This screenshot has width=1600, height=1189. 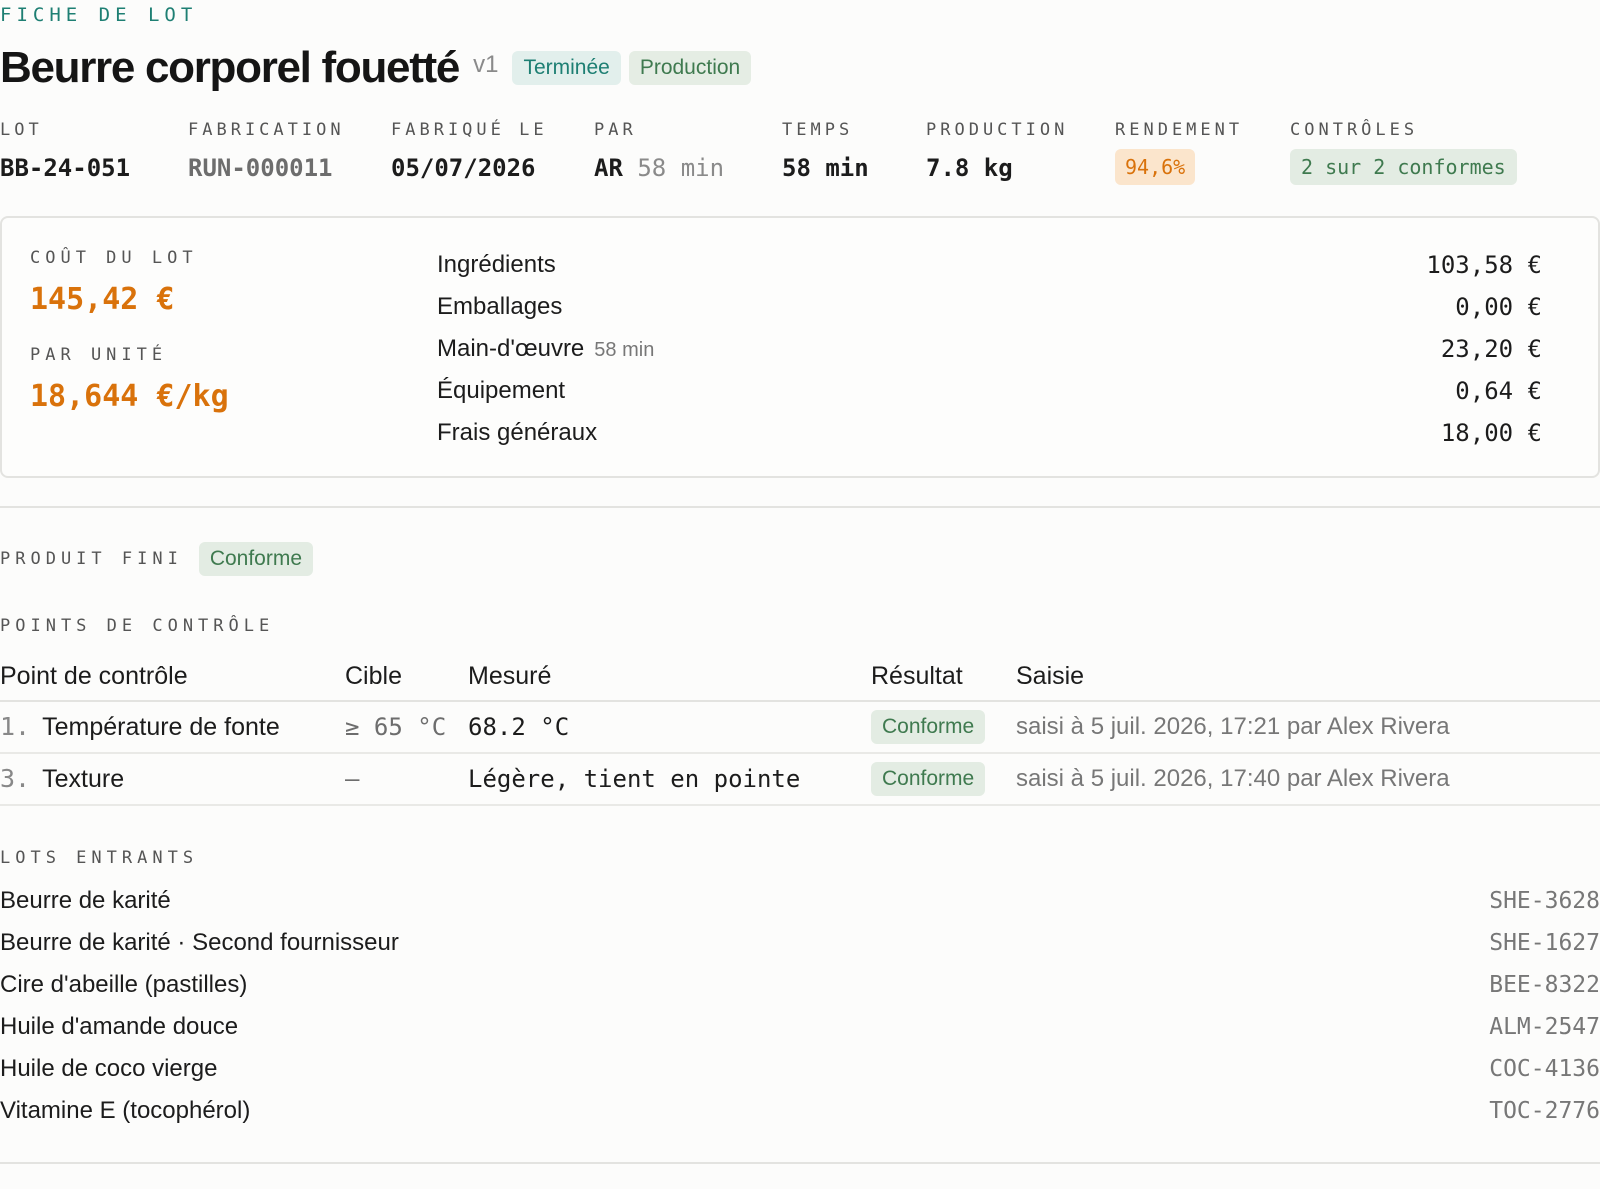 What do you see at coordinates (266, 151) in the screenshot?
I see `stat-fabrication: FABRICATION RUN-000011` at bounding box center [266, 151].